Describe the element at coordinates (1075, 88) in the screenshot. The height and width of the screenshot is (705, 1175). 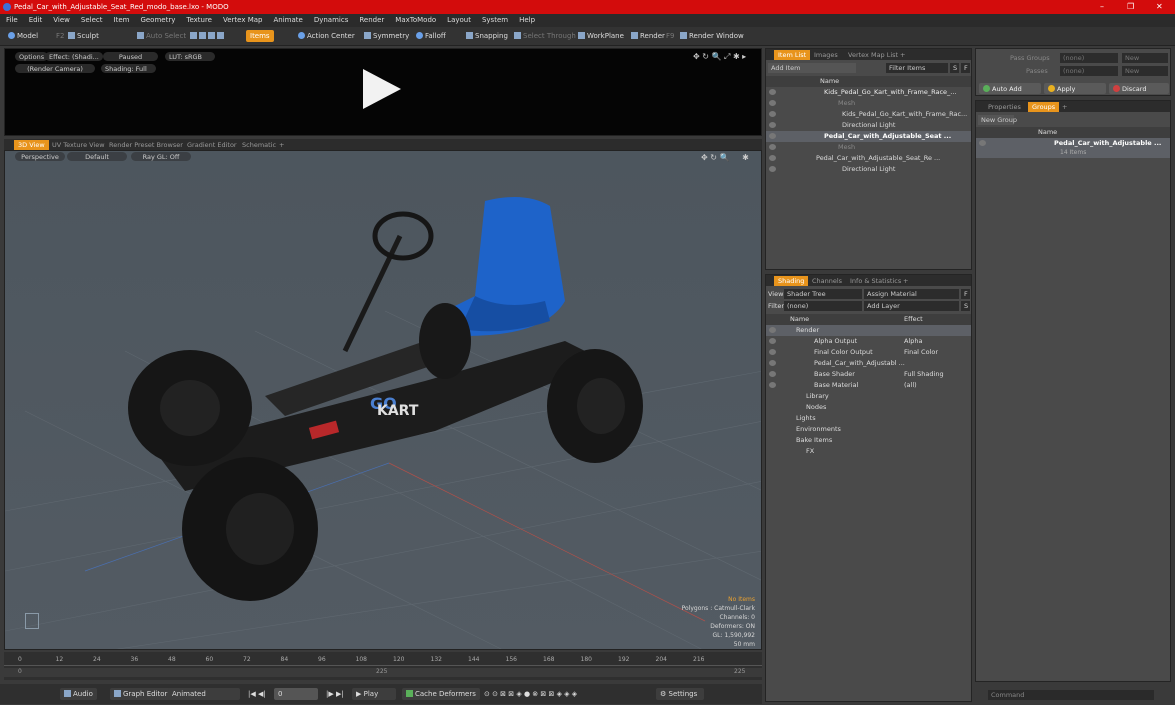
I see `apply-button: Apply` at that location.